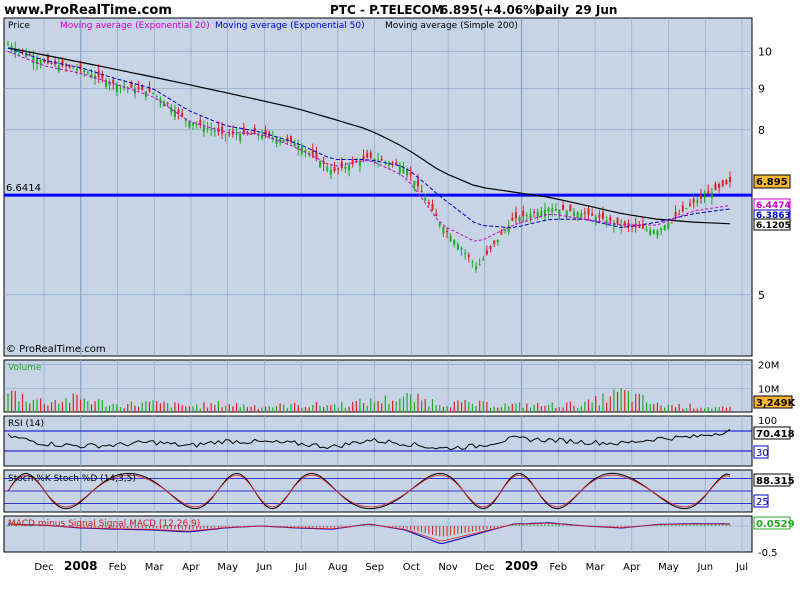  What do you see at coordinates (386, 10) in the screenshot?
I see `symbol-label: PTC - P.TELECOM` at bounding box center [386, 10].